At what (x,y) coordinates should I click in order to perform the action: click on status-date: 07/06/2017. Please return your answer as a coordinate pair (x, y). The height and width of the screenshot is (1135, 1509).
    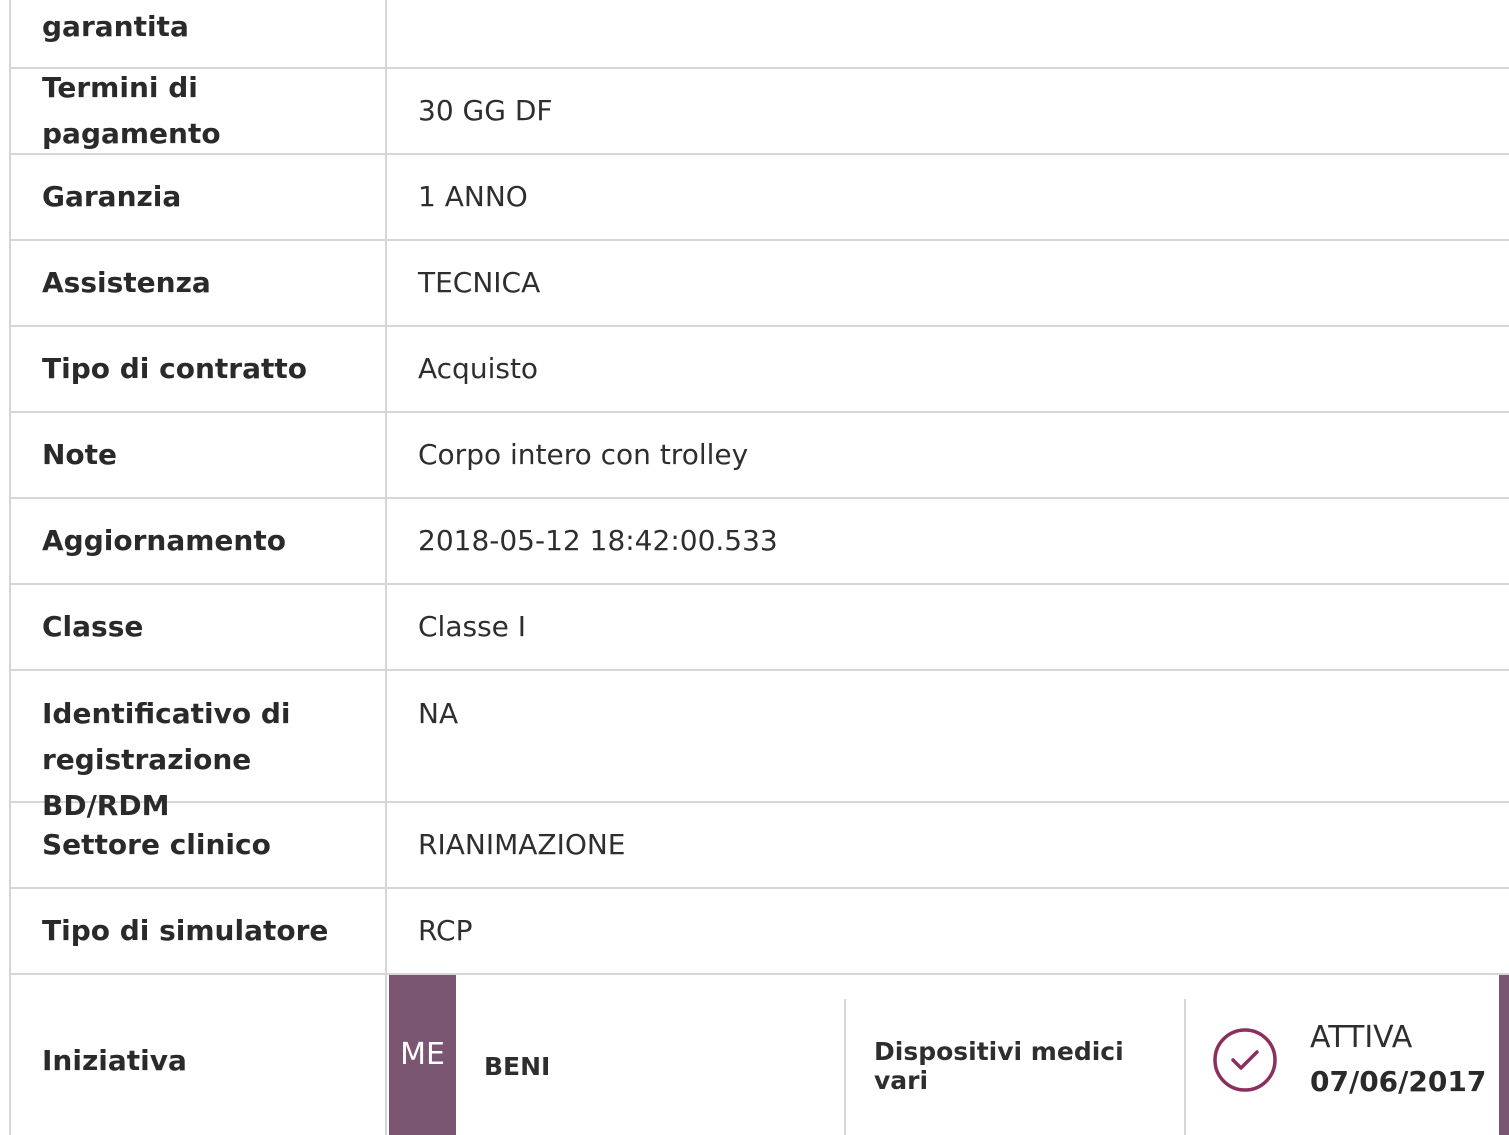
    Looking at the image, I should click on (1398, 1081).